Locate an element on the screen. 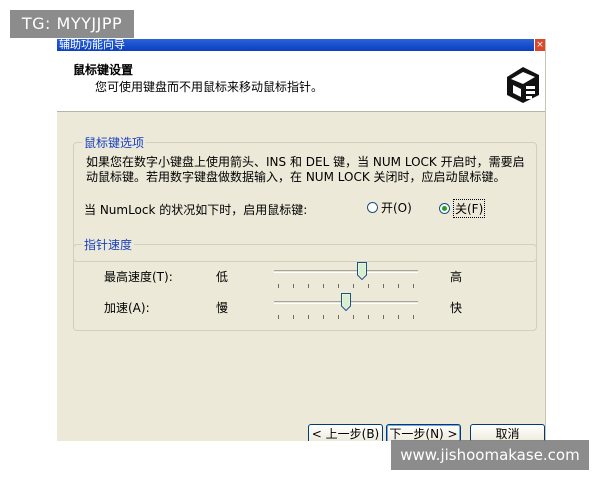 This screenshot has height=480, width=600. page-title: 鼠标键设置 is located at coordinates (103, 70).